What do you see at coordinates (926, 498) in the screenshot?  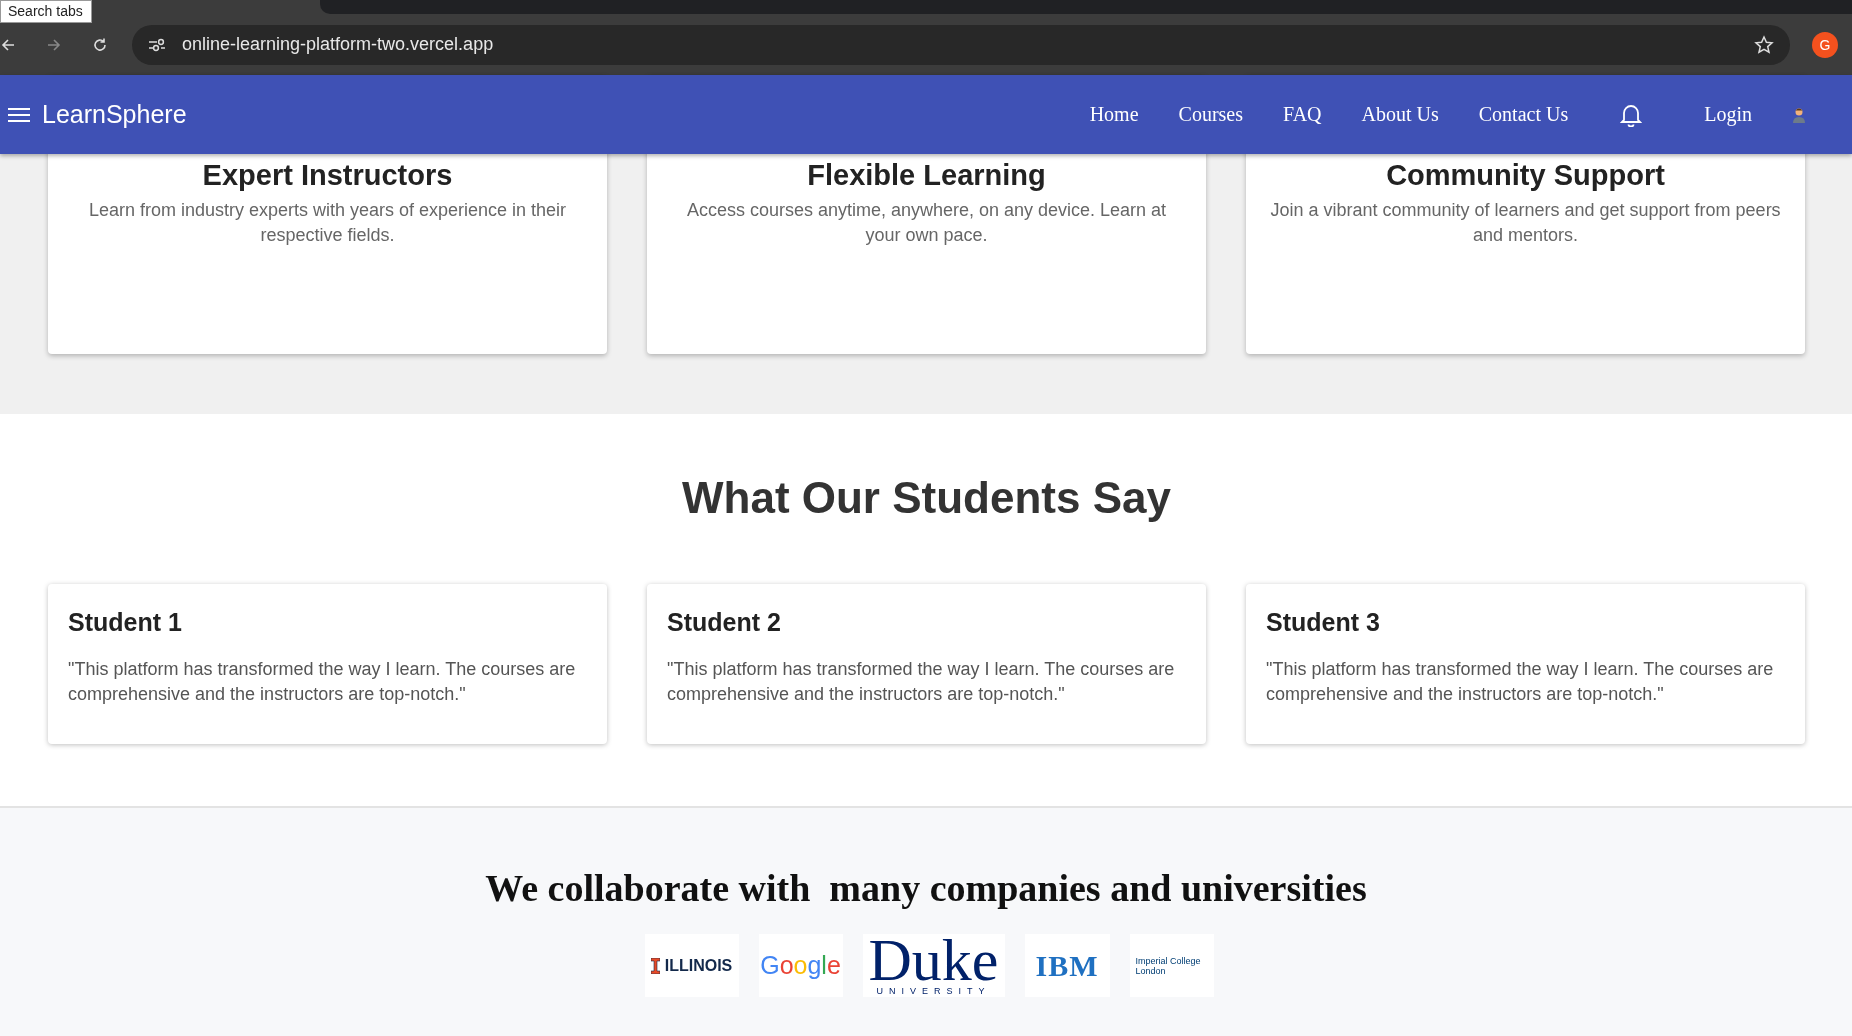 I see `section-heading: What Our Students Say` at bounding box center [926, 498].